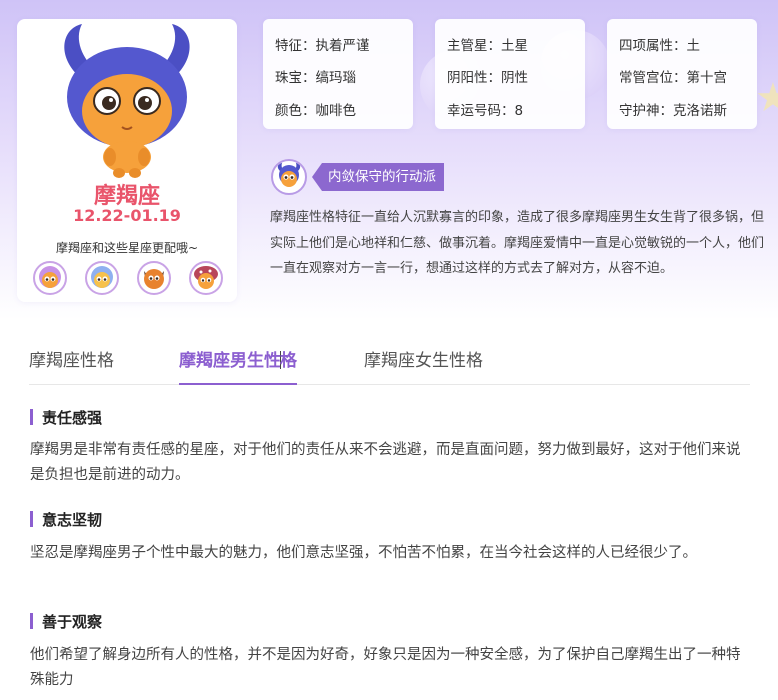 This screenshot has width=778, height=700. Describe the element at coordinates (514, 78) in the screenshot. I see `attribute-value: 阴性` at that location.